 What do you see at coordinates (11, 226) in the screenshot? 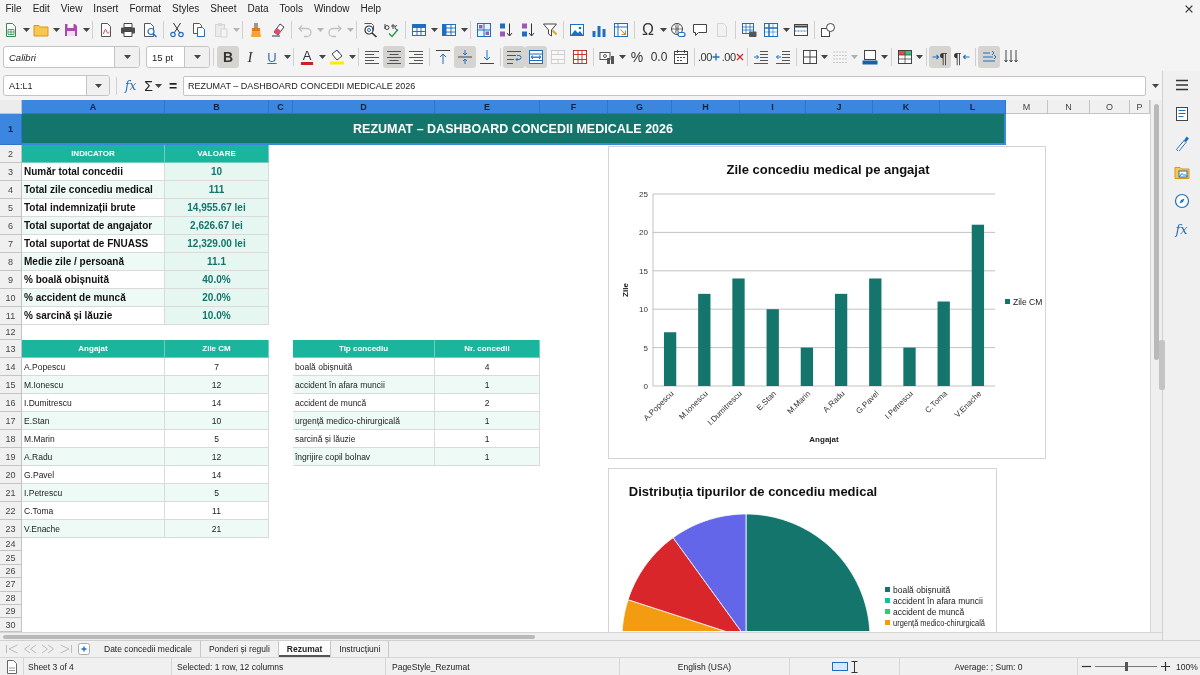
I see `row-header: 6` at bounding box center [11, 226].